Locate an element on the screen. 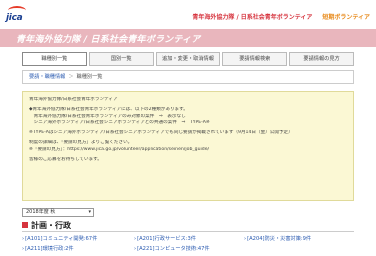 The height and width of the screenshot is (256, 376). short-term-link: 短期ボランティア is located at coordinates (346, 16).